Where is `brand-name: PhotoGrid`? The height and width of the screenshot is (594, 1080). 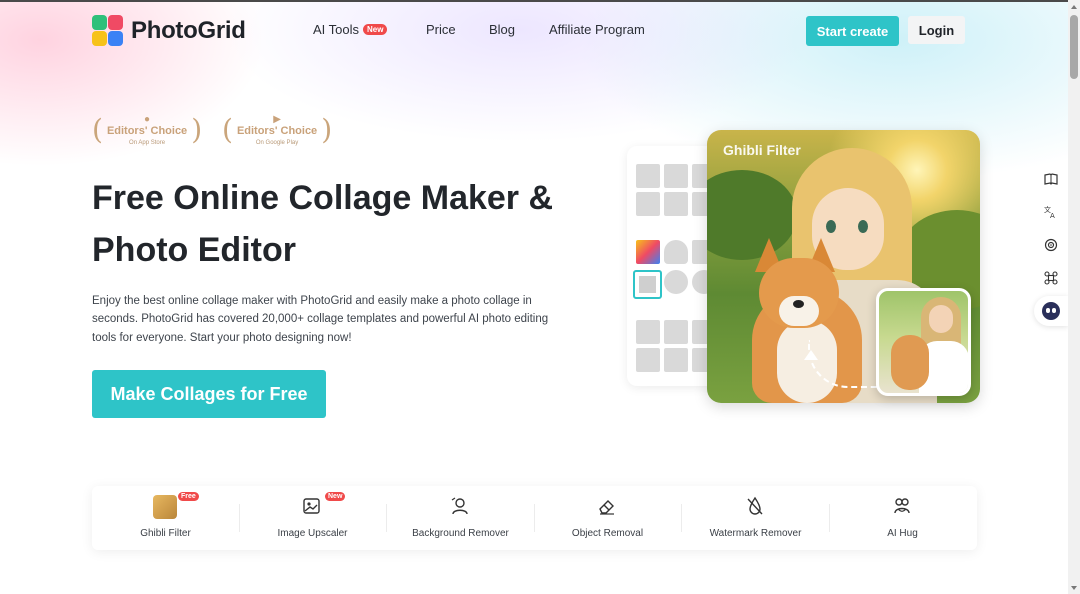 brand-name: PhotoGrid is located at coordinates (188, 30).